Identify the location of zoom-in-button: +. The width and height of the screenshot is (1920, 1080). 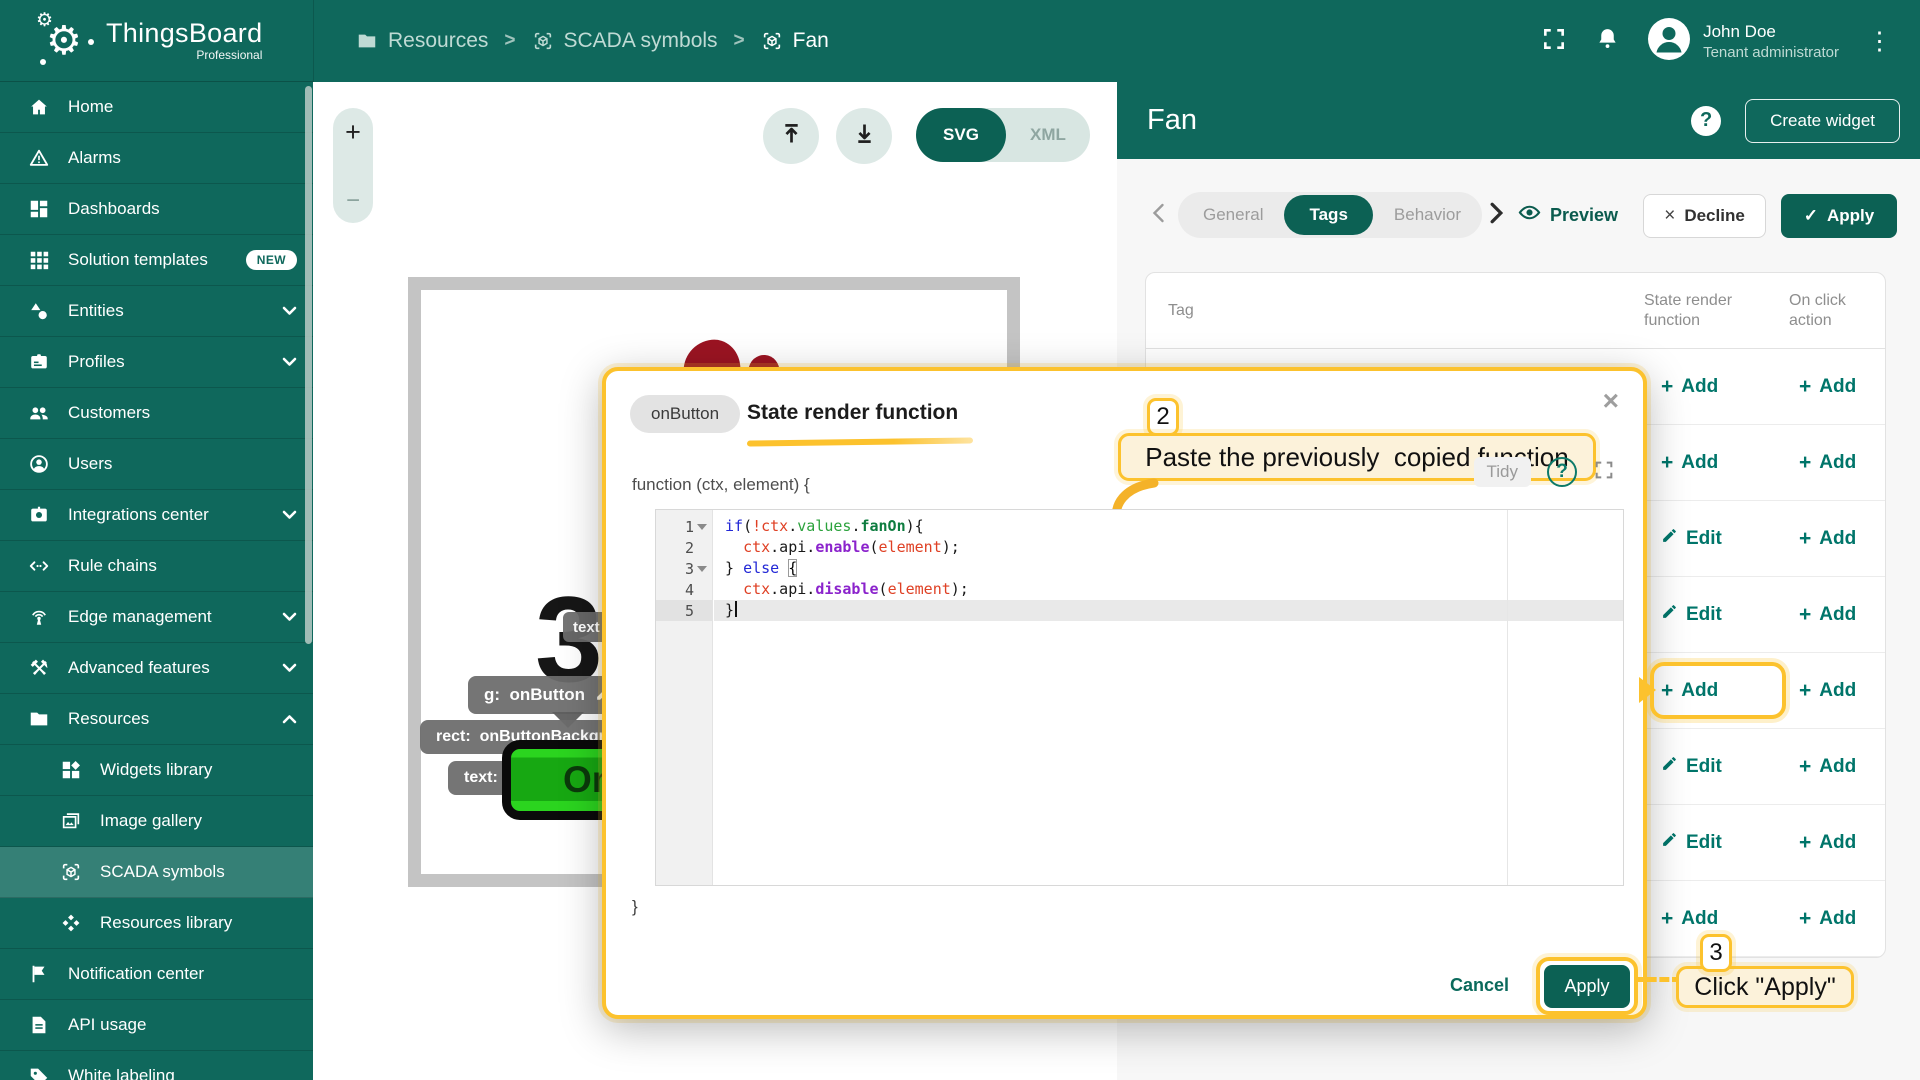
(353, 132).